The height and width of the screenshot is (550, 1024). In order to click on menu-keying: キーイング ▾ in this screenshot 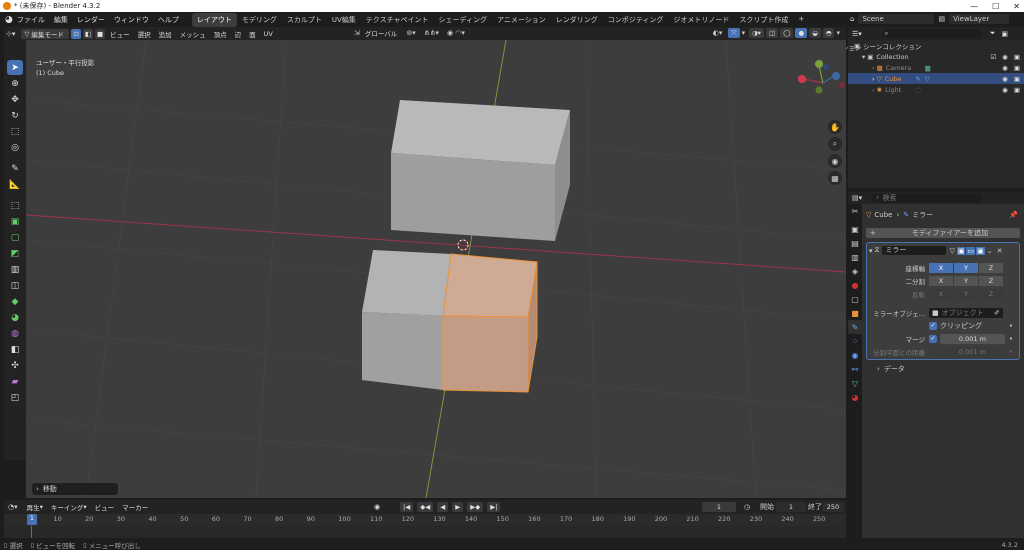, I will do `click(69, 507)`.